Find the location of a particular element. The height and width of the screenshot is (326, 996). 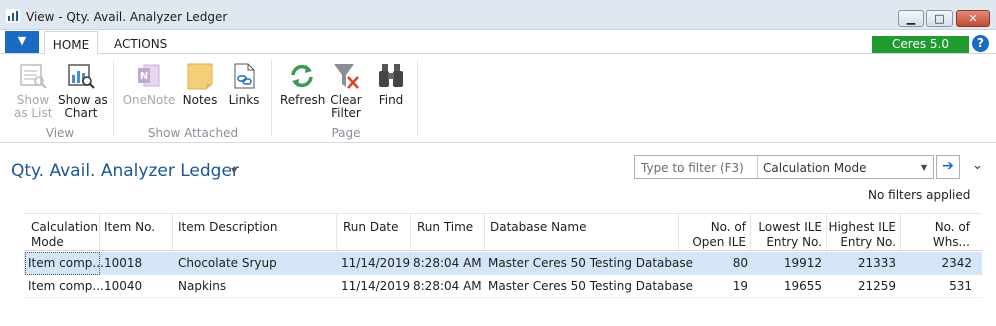

maximize-icon: □ is located at coordinates (939, 18).